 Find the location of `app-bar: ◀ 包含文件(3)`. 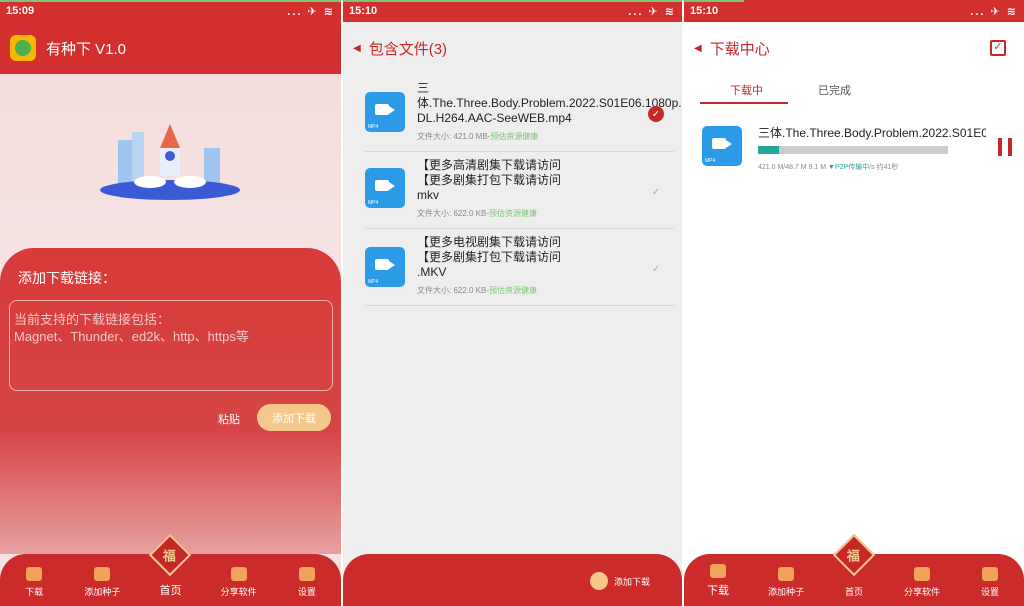

app-bar: ◀ 包含文件(3) is located at coordinates (512, 48).